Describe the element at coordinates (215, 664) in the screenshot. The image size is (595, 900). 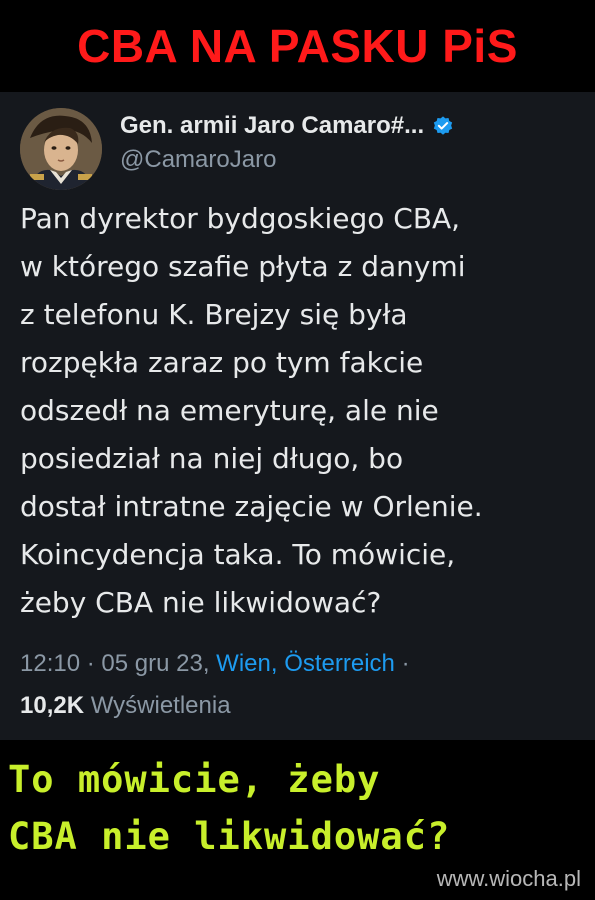
I see `tweet-meta: 12:10 · 05 gru 23, Wien, Österreich ·` at that location.